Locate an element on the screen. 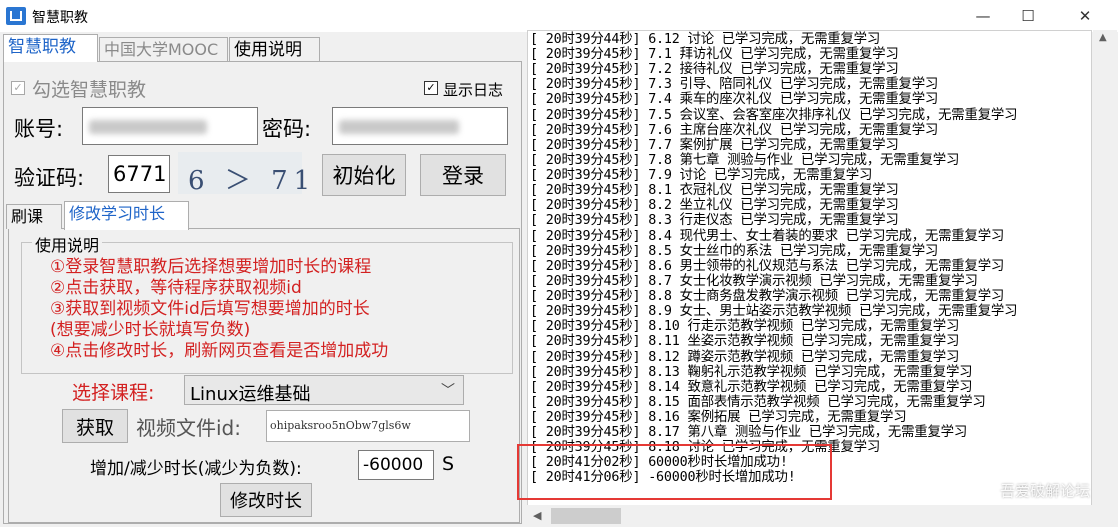 The height and width of the screenshot is (527, 1118). instructions-legend: 使用说明 is located at coordinates (67, 244).